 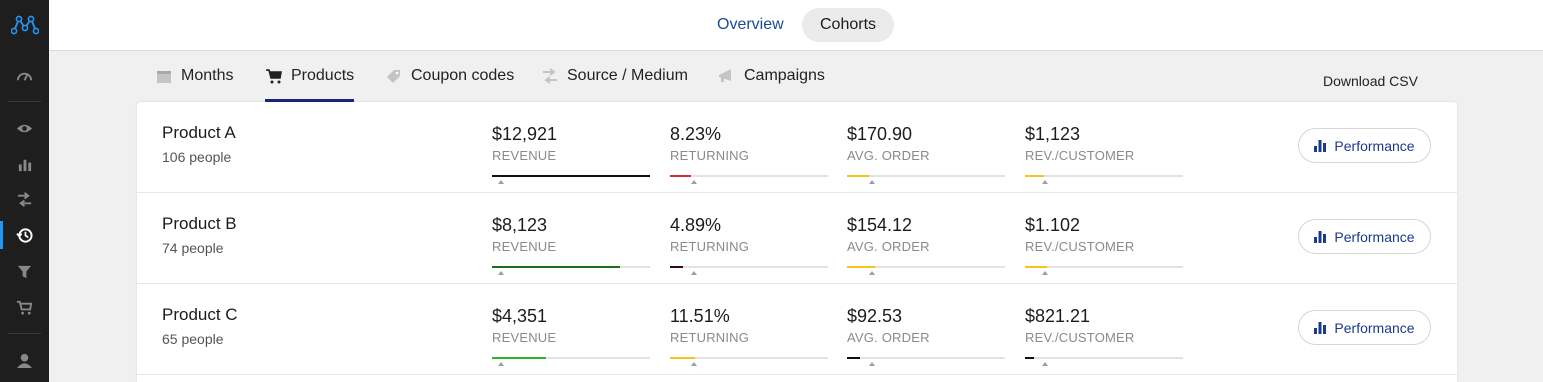 I want to click on metric-avg-order: $154.12 AVG. ORDER, so click(x=926, y=245).